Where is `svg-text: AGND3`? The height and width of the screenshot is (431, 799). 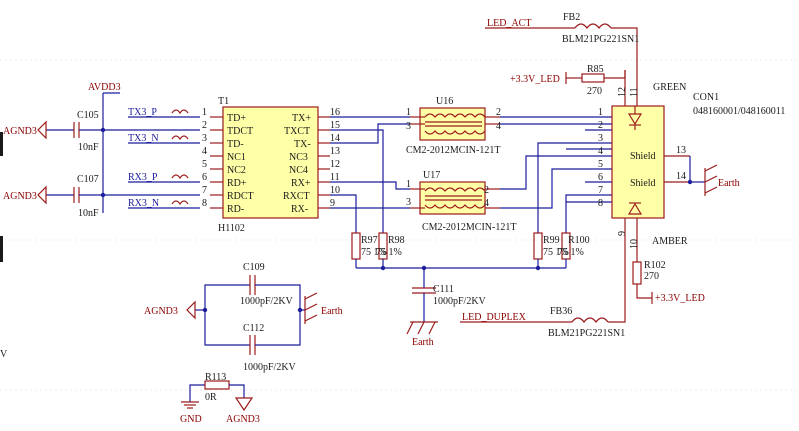
svg-text: AGND3 is located at coordinates (161, 311).